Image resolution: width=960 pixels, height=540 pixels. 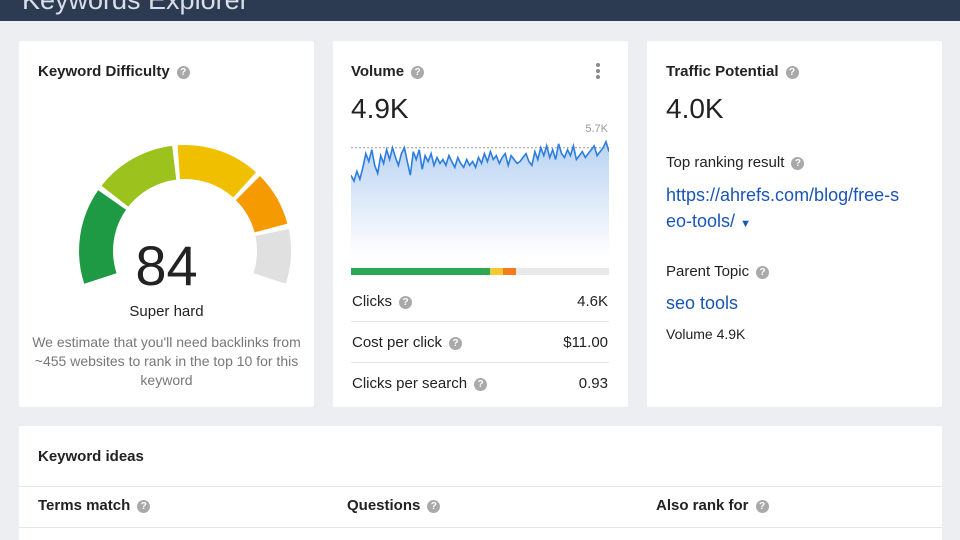 What do you see at coordinates (91, 456) in the screenshot?
I see `keyword-ideas-title: Keyword ideas` at bounding box center [91, 456].